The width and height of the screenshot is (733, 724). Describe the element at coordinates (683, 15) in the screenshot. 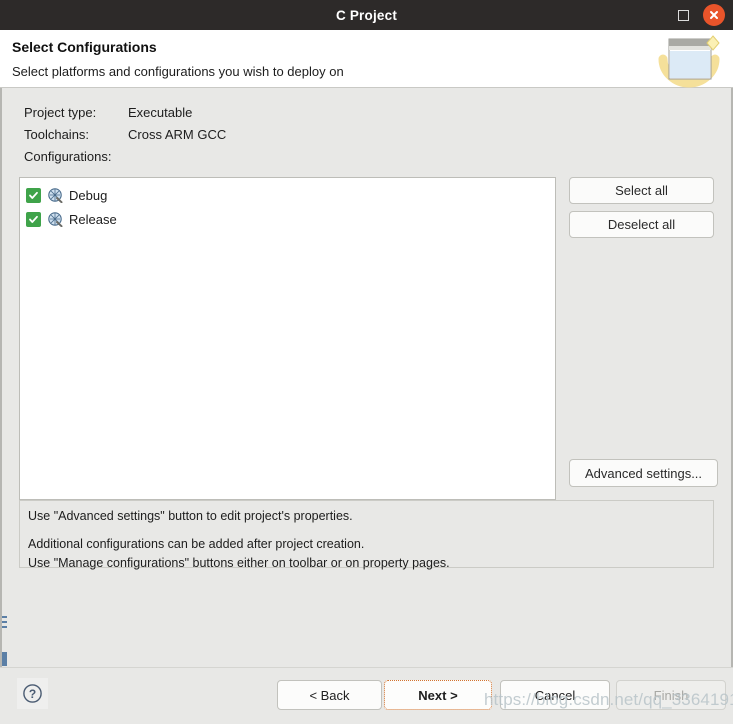

I see `maximize-icon` at that location.